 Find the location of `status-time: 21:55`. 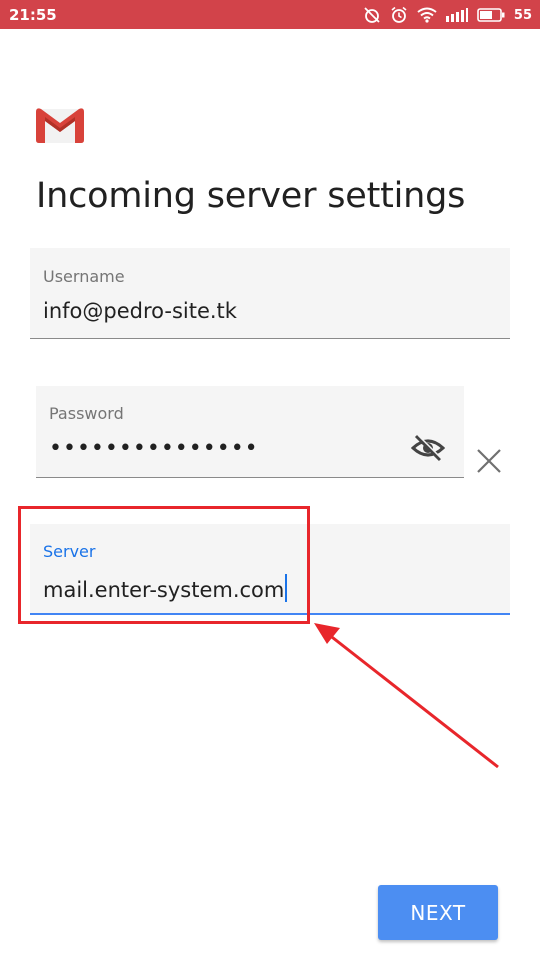

status-time: 21:55 is located at coordinates (33, 15).